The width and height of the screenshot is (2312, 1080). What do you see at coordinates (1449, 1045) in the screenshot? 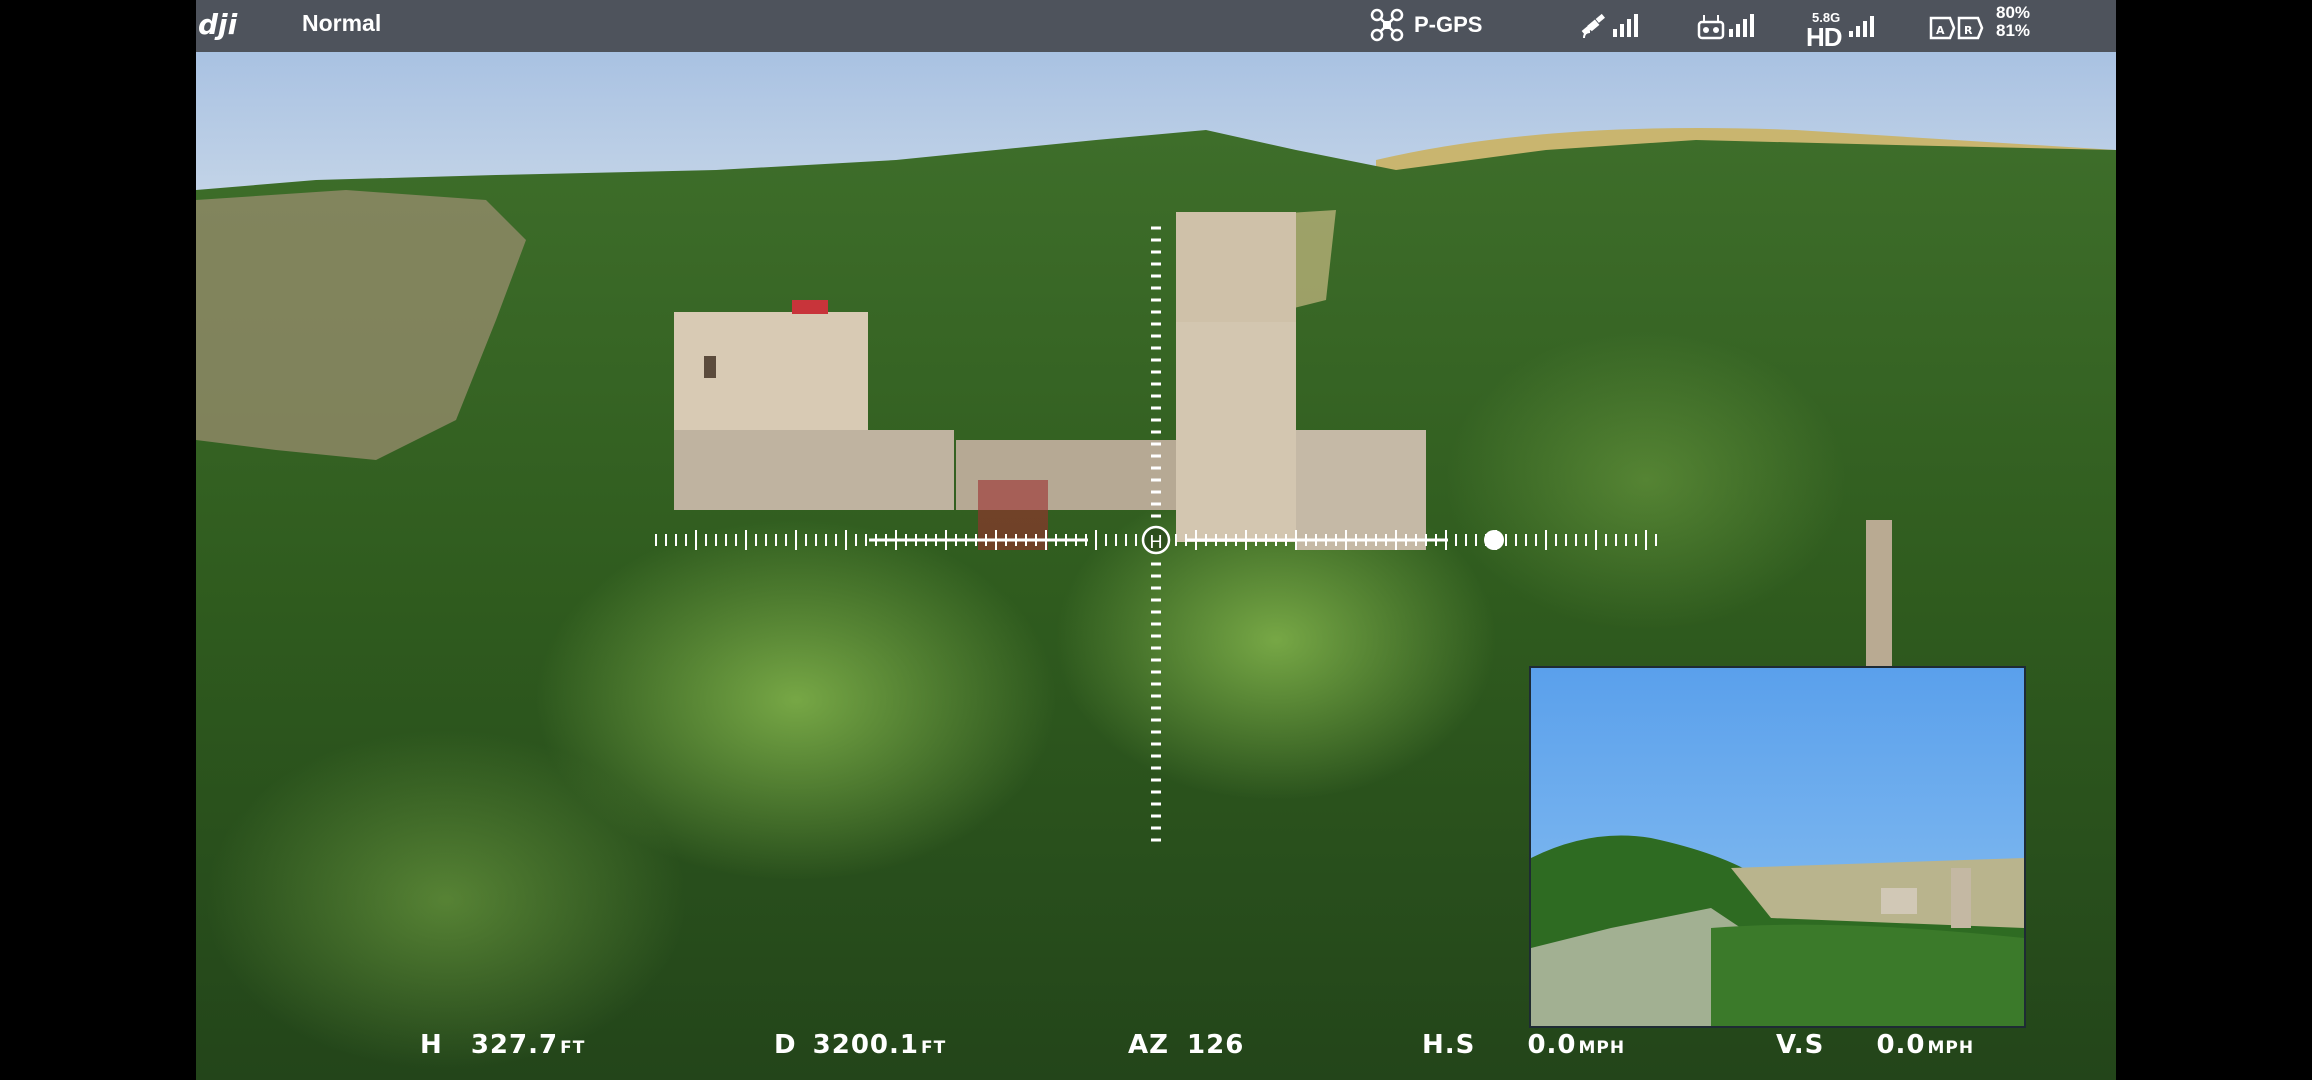
I see `horizontal-speed-label: H.S` at bounding box center [1449, 1045].